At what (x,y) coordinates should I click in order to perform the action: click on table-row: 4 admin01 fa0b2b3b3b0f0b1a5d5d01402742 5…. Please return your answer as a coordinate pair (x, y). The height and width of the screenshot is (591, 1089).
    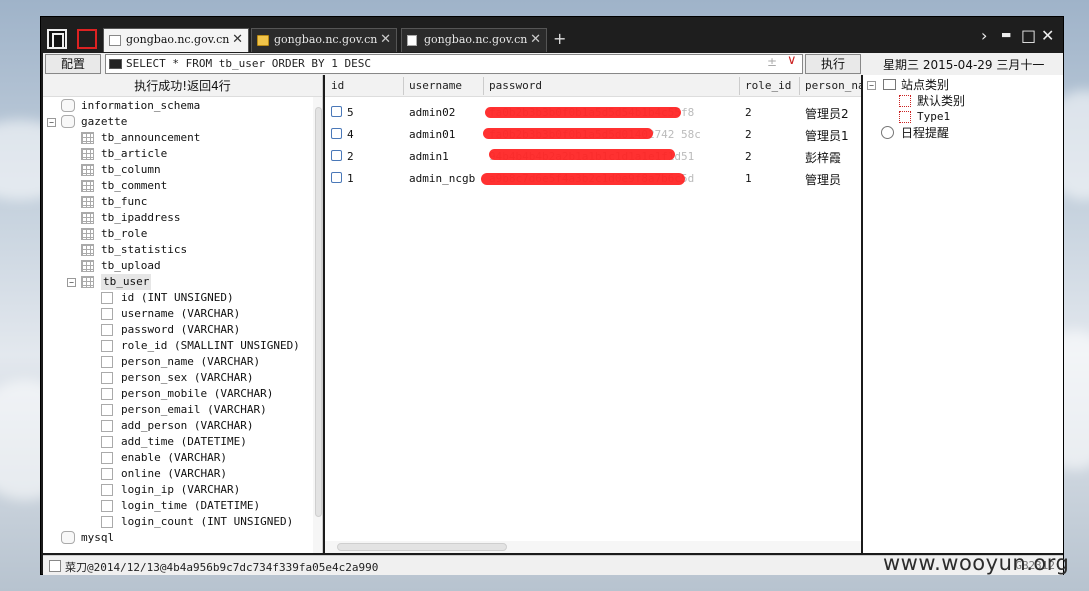
    Looking at the image, I should click on (593, 134).